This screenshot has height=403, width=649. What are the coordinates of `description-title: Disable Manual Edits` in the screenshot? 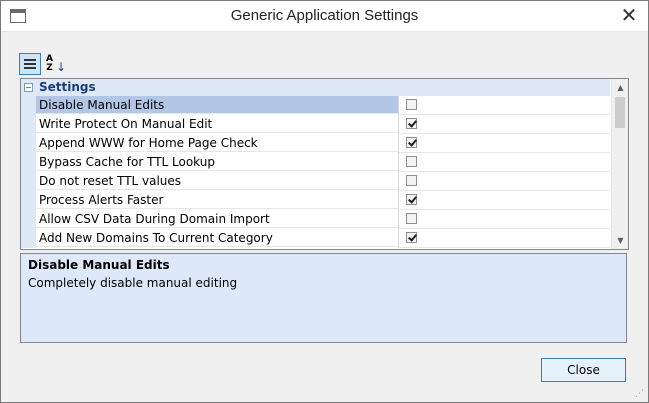 It's located at (99, 265).